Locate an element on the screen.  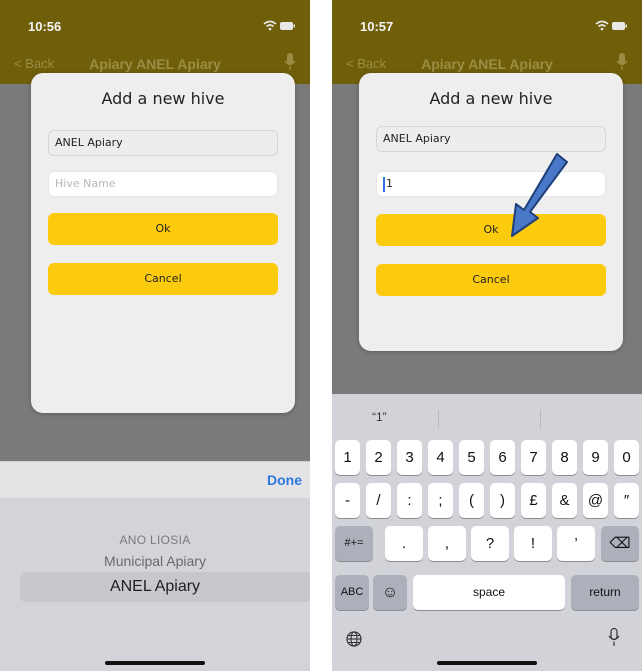
return-key: return is located at coordinates (605, 592).